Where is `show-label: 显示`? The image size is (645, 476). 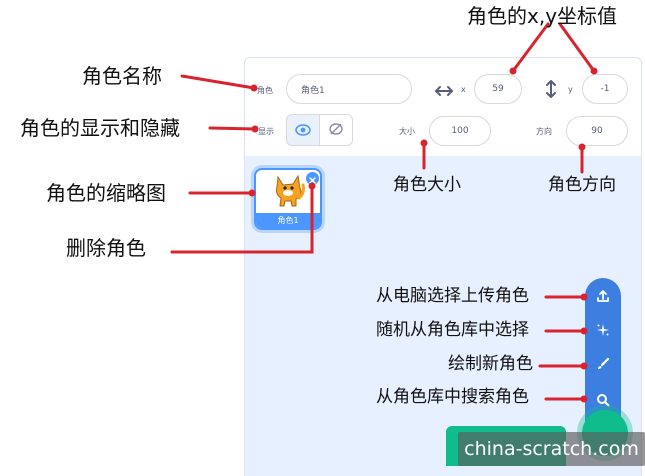
show-label: 显示 is located at coordinates (266, 131).